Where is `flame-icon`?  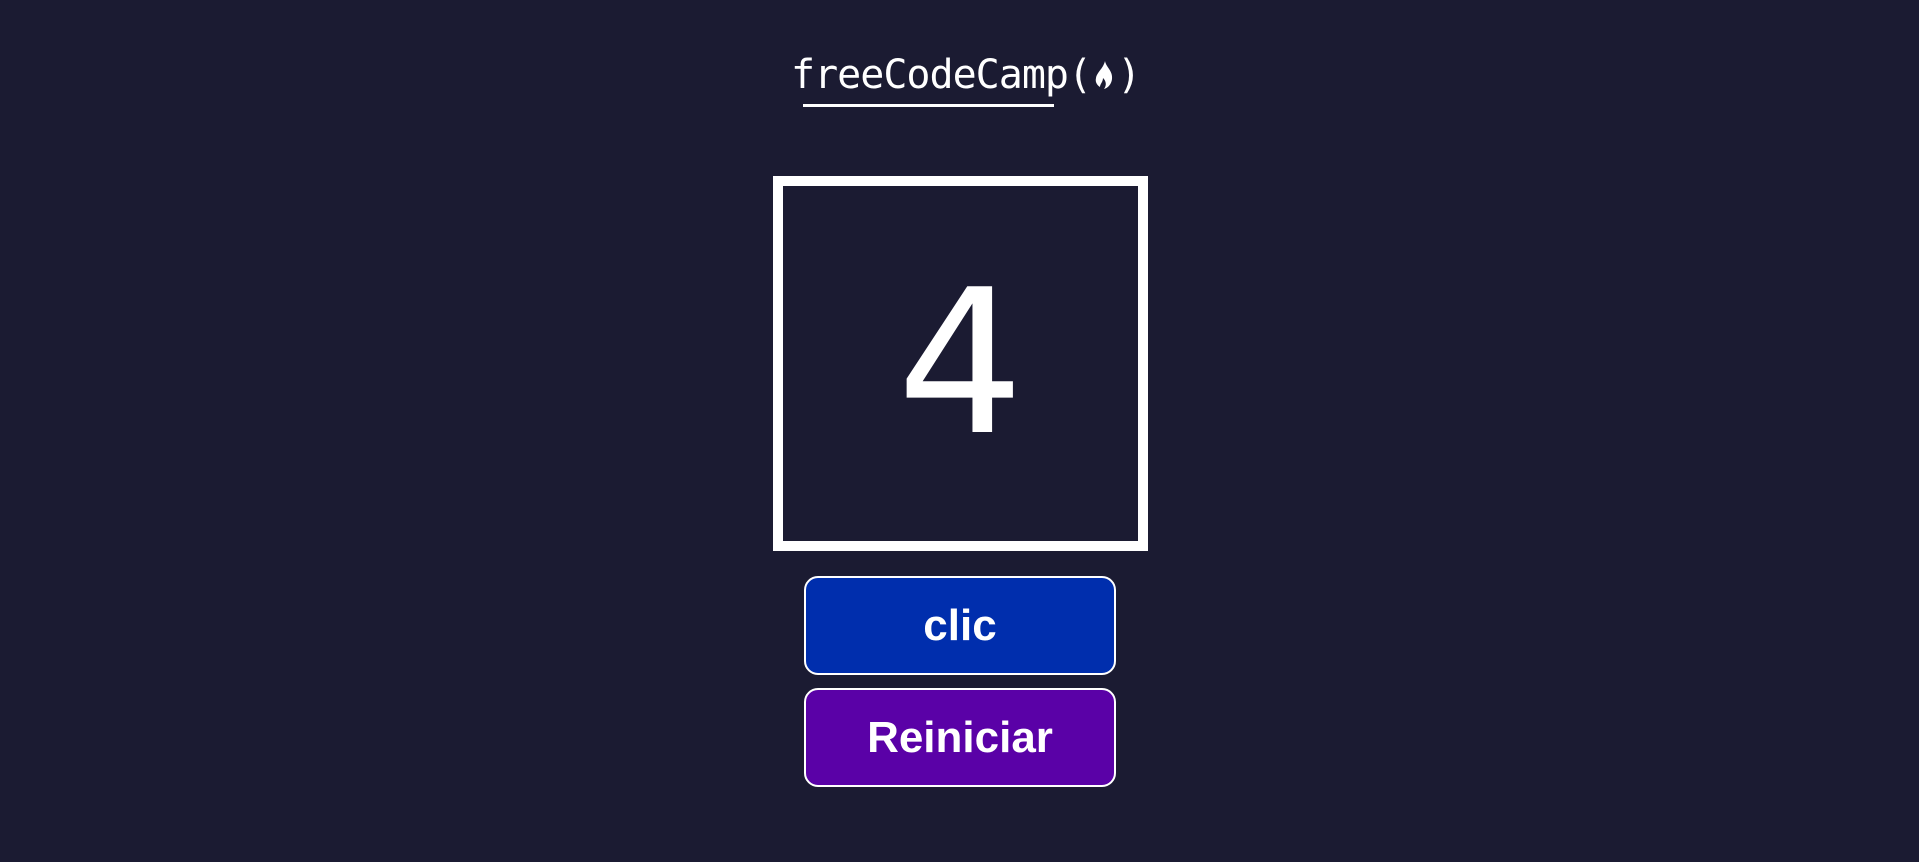
flame-icon is located at coordinates (1104, 75).